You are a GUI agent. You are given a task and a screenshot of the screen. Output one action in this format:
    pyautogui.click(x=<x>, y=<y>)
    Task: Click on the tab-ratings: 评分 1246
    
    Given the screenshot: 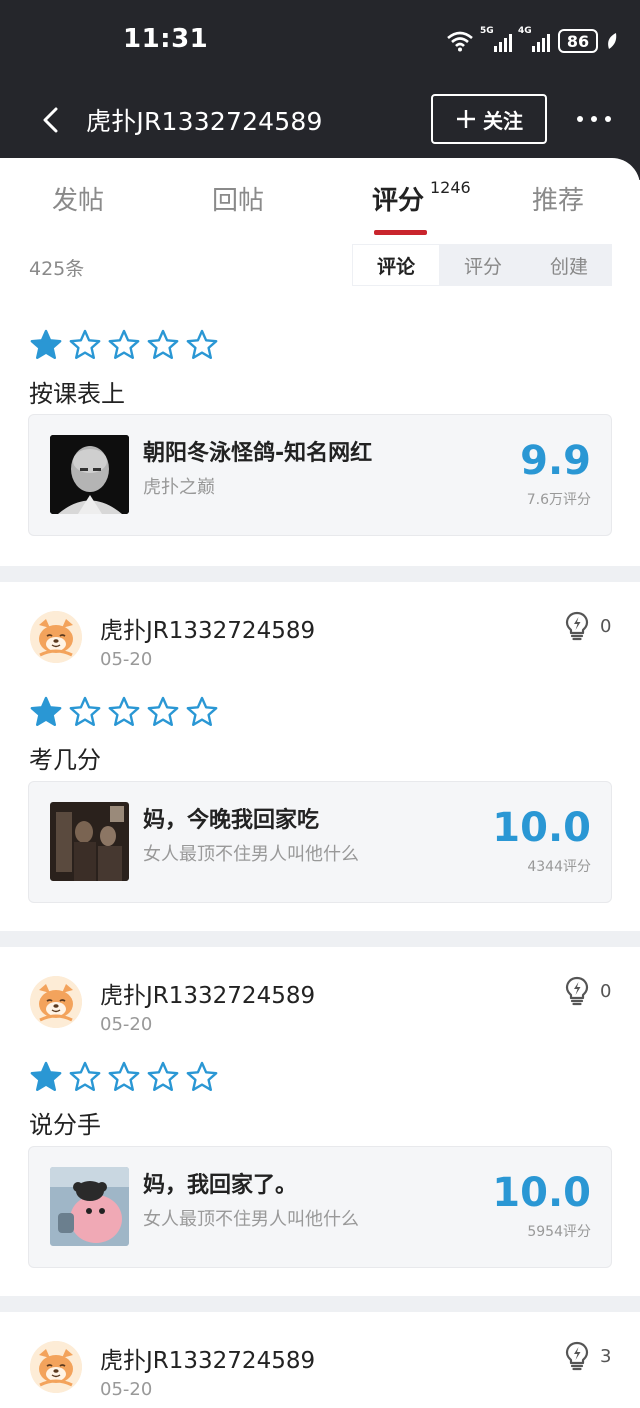 What is the action you would take?
    pyautogui.click(x=421, y=197)
    